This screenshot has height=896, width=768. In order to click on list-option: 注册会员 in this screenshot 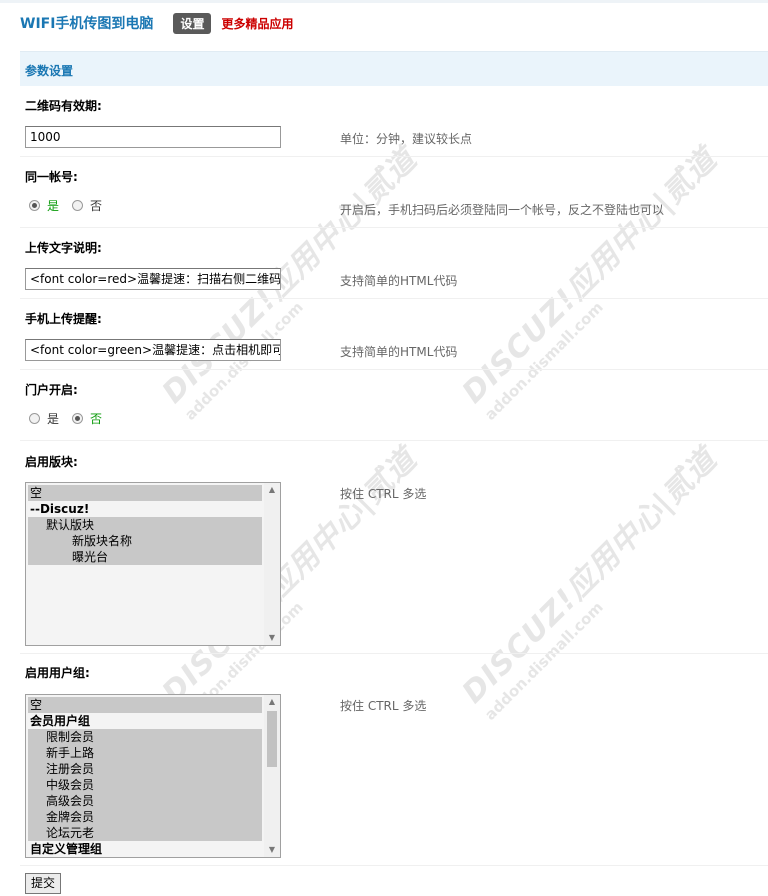, I will do `click(145, 769)`.